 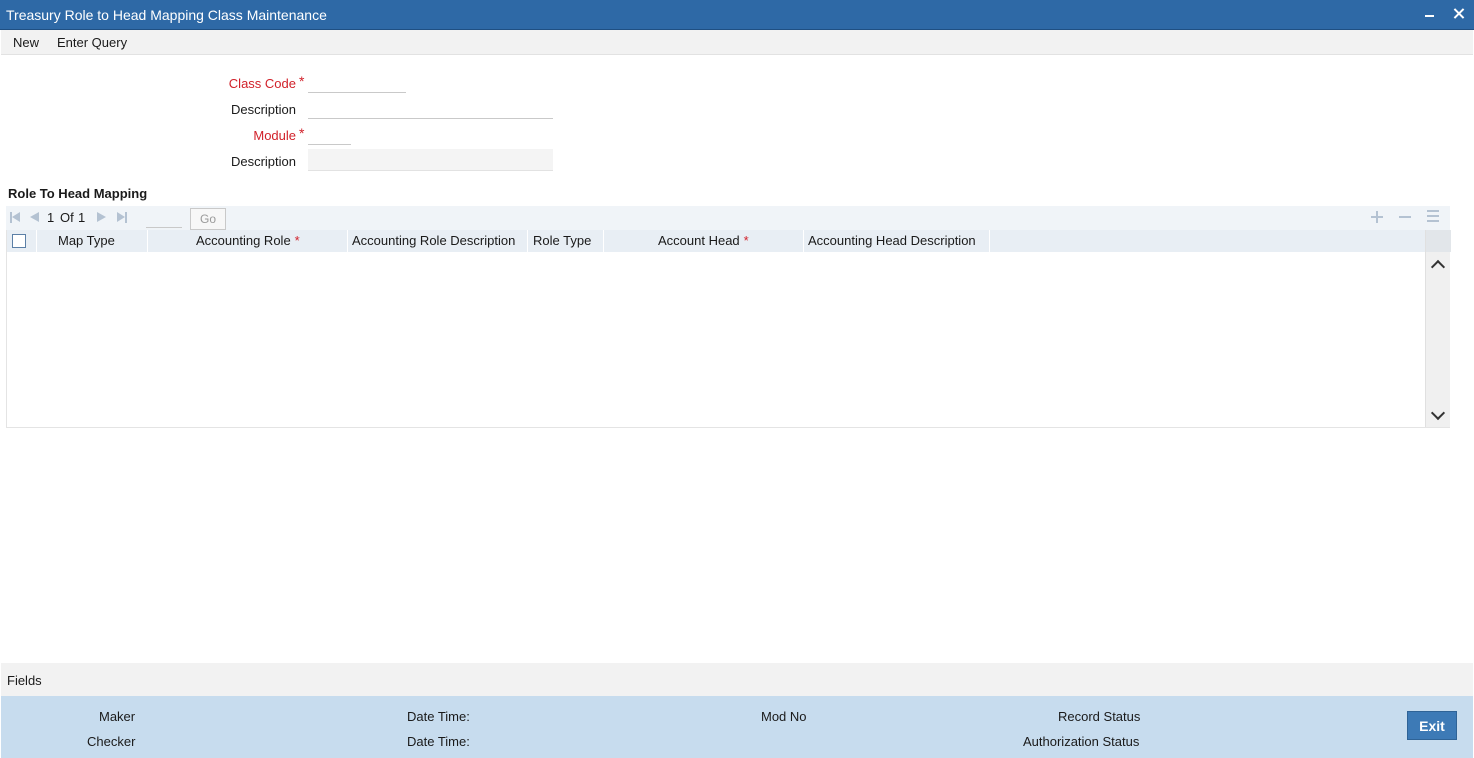 What do you see at coordinates (892, 240) in the screenshot?
I see `column-label: Accounting Head Description` at bounding box center [892, 240].